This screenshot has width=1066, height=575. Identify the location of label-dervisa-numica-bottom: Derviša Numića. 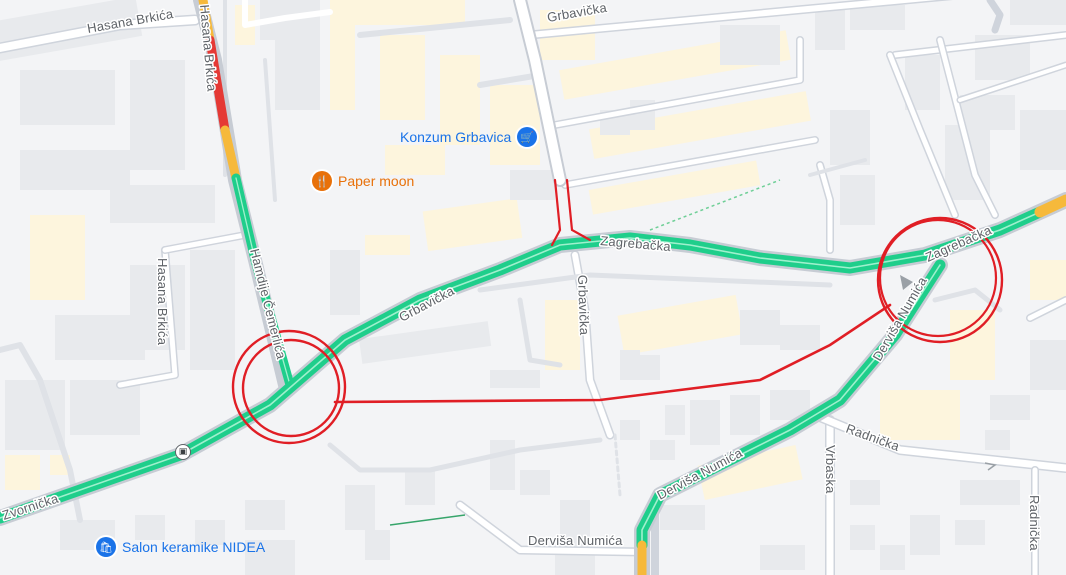
(575, 540).